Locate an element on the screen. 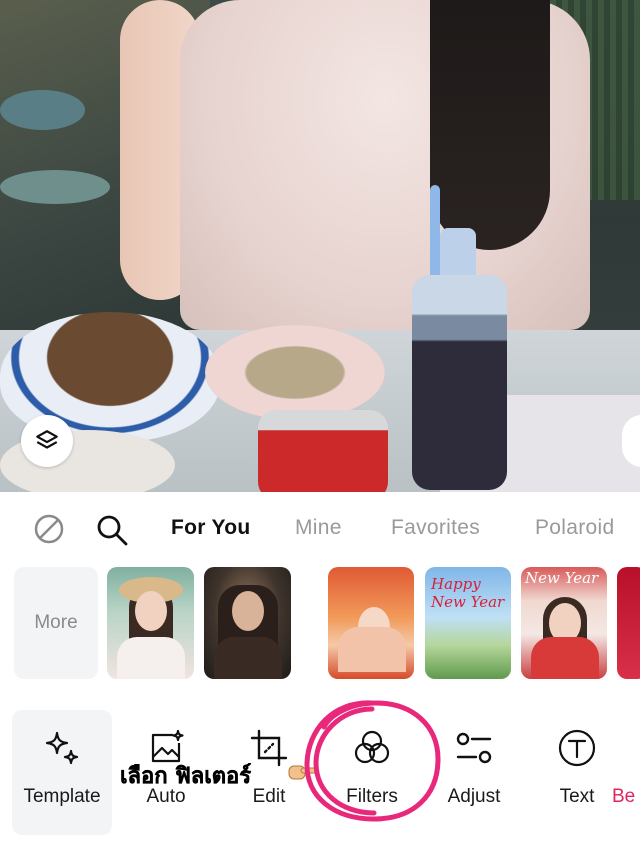  hair is located at coordinates (490, 125).